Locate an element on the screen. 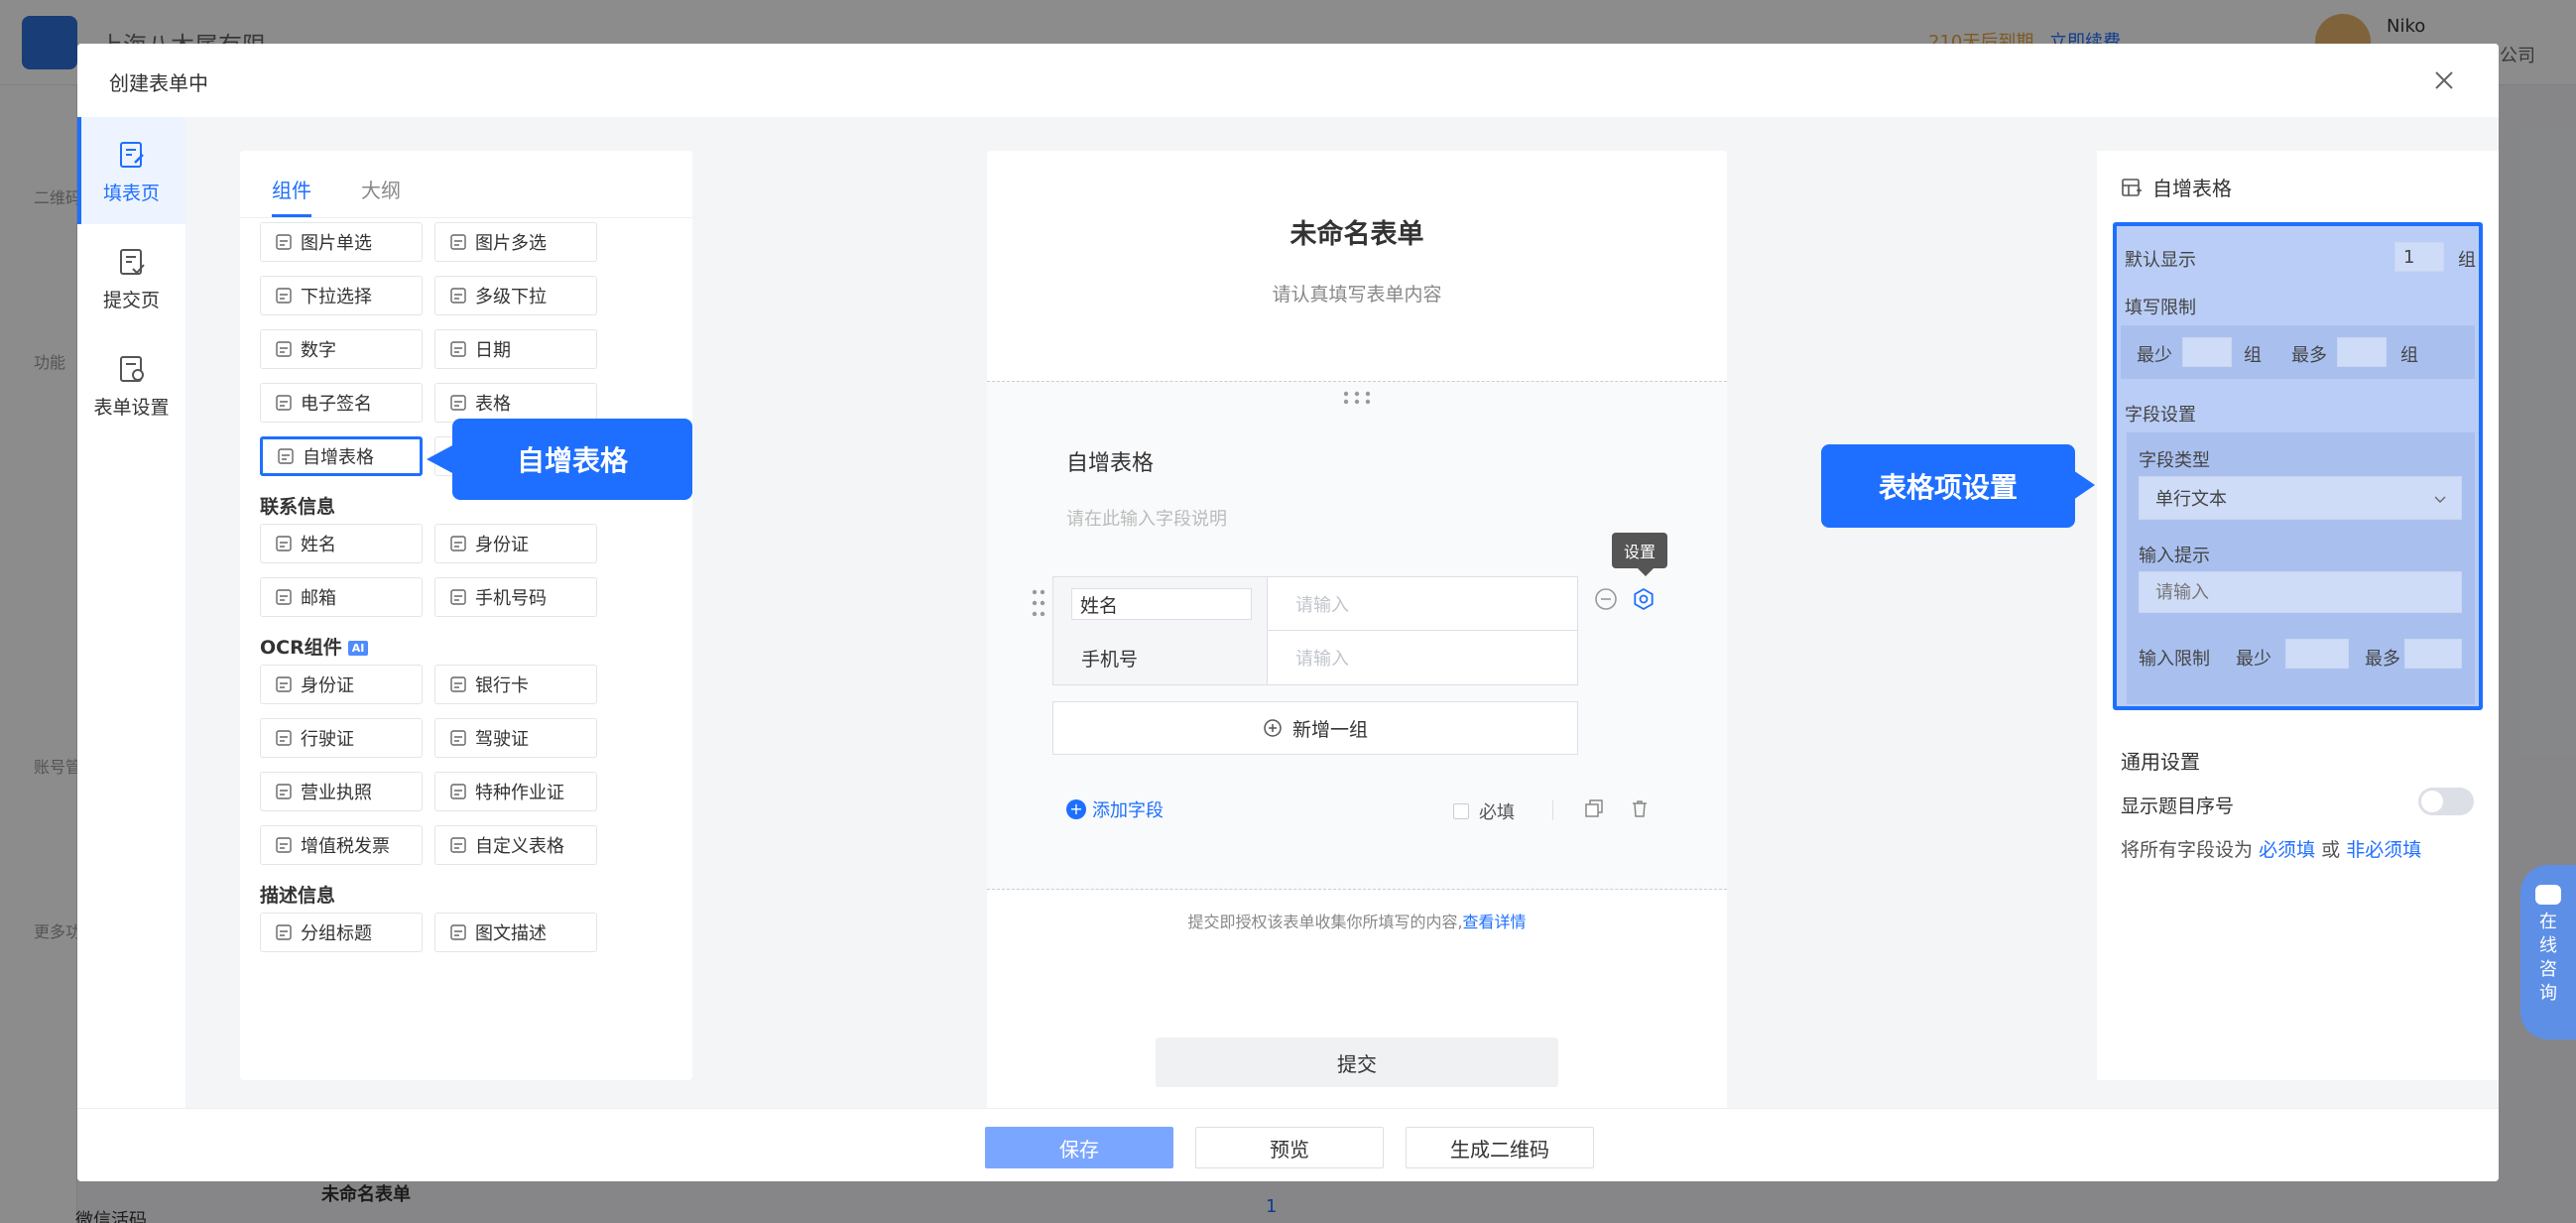 Image resolution: width=2576 pixels, height=1223 pixels. online-consult-button: 在线咨询 is located at coordinates (2548, 952).